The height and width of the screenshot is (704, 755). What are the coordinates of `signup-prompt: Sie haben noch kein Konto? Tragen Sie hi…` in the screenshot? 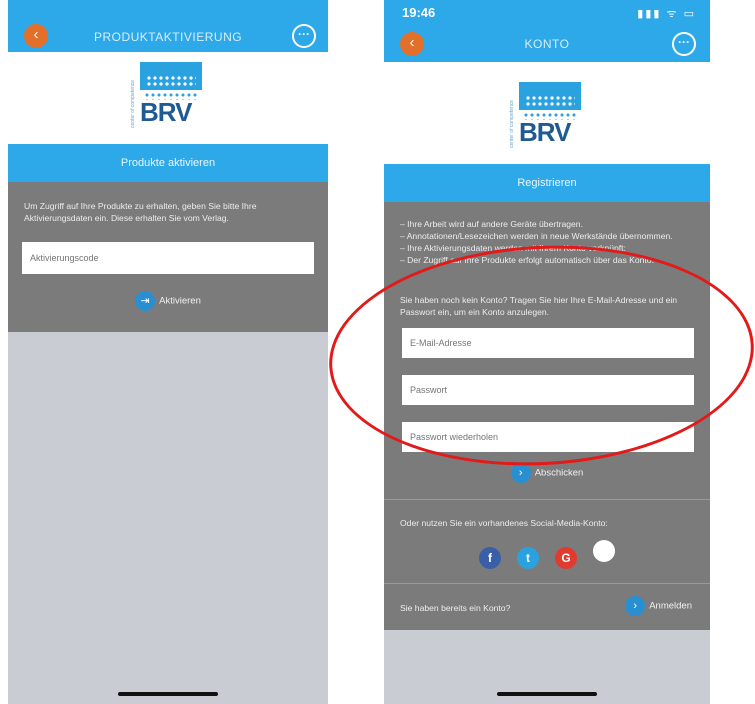 It's located at (539, 306).